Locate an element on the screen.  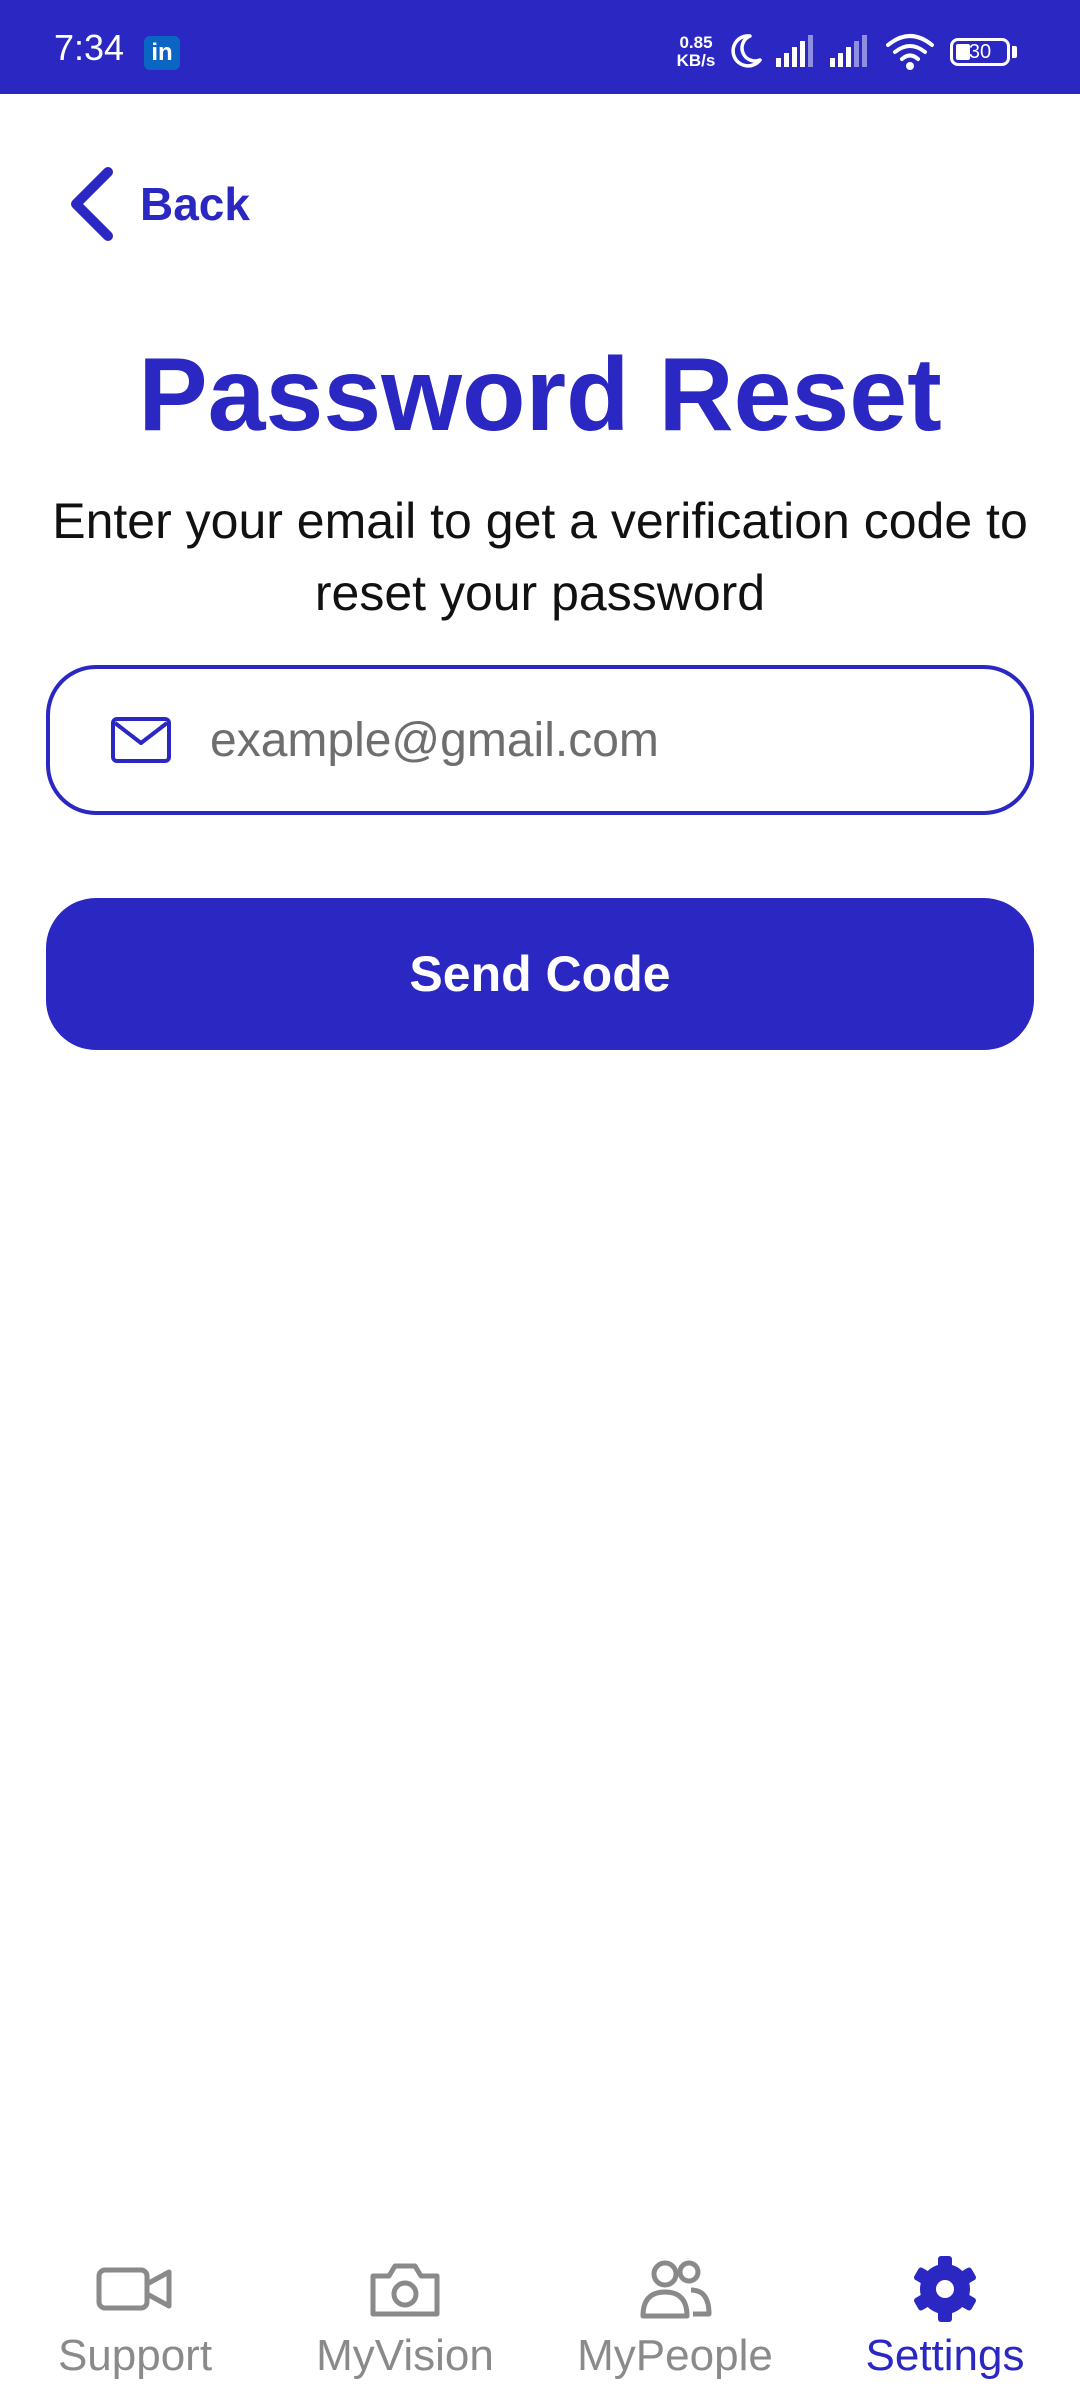
nav-label-mypeople: MyPeople is located at coordinates (675, 2355).